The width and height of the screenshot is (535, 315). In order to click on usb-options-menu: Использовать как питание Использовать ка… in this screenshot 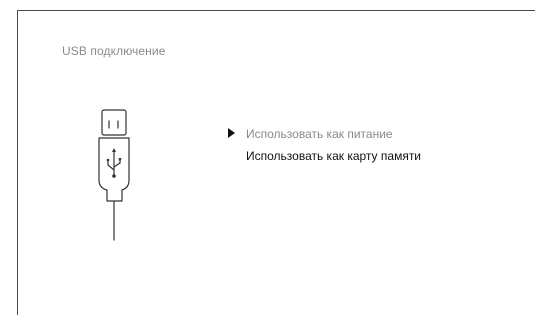, I will do `click(324, 148)`.